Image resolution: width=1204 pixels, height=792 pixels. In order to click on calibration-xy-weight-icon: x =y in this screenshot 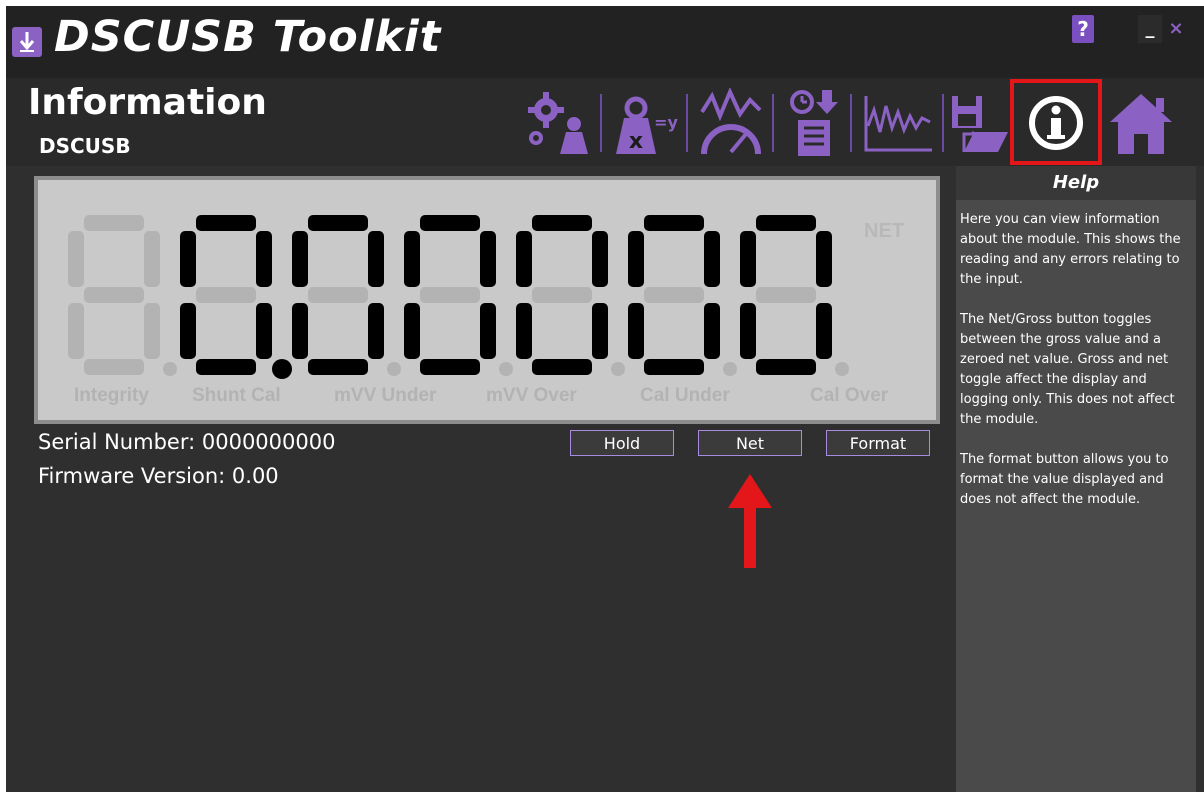, I will do `click(645, 123)`.